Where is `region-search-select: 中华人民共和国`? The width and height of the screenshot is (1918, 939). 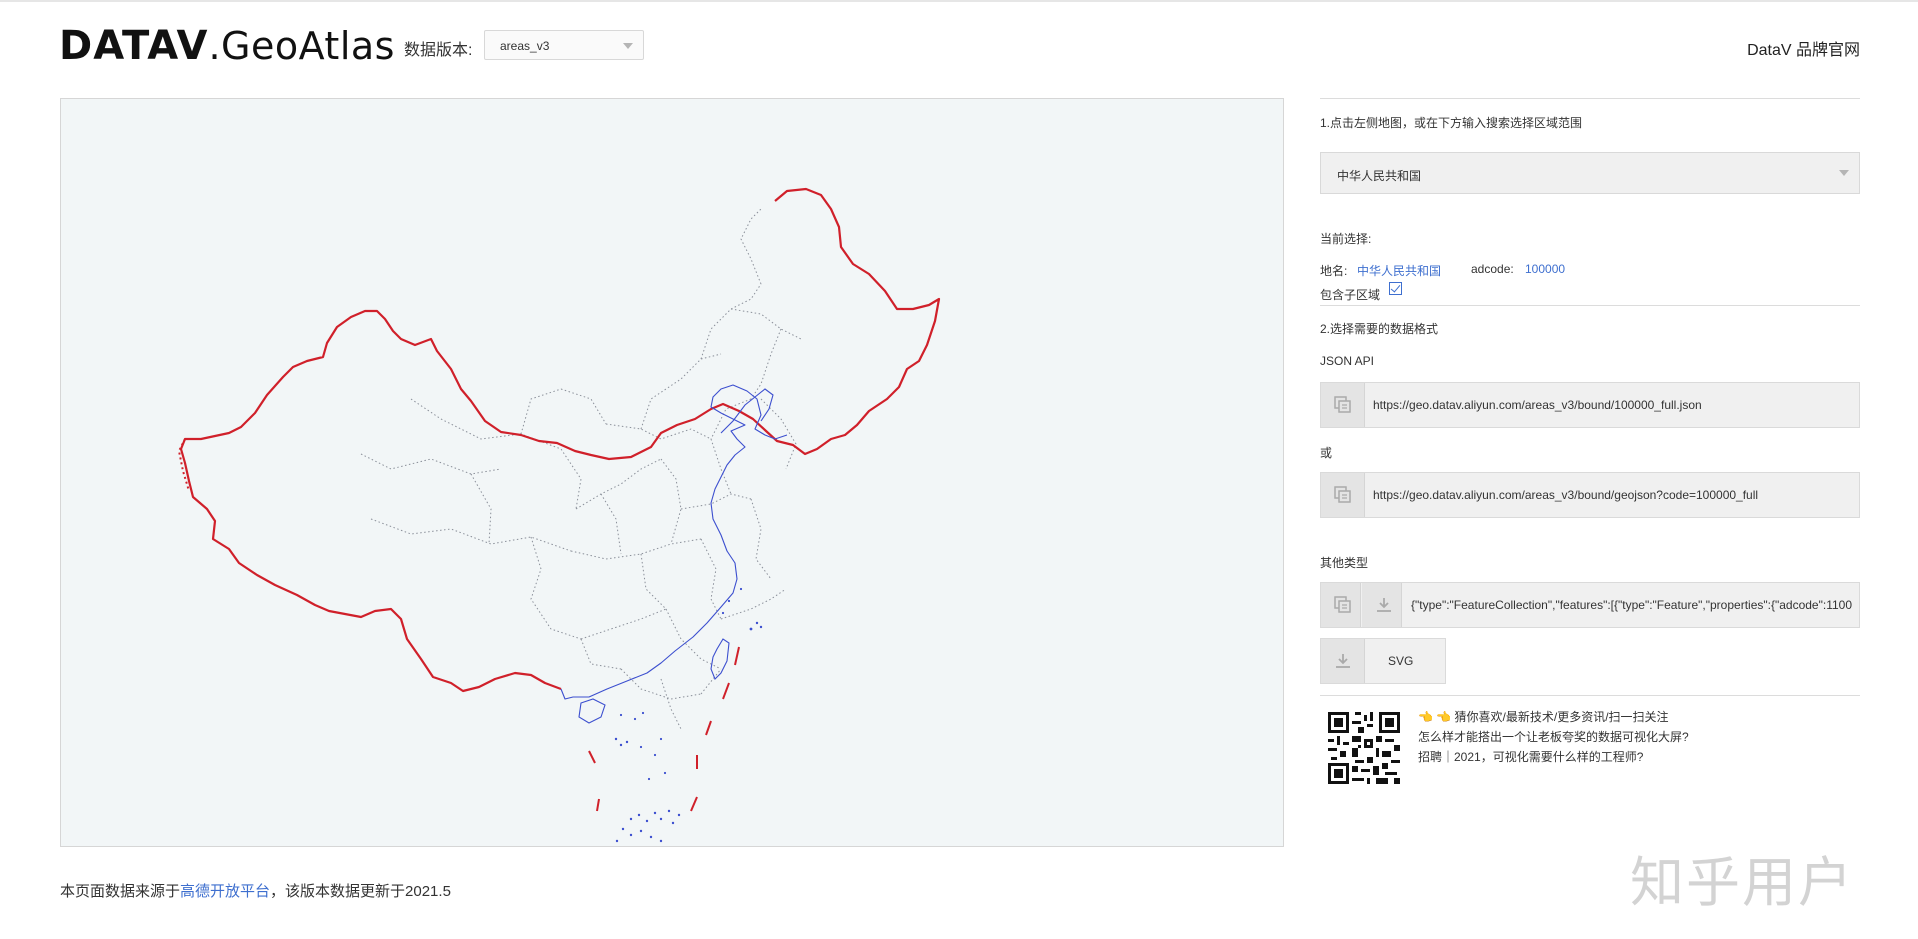 region-search-select: 中华人民共和国 is located at coordinates (1590, 173).